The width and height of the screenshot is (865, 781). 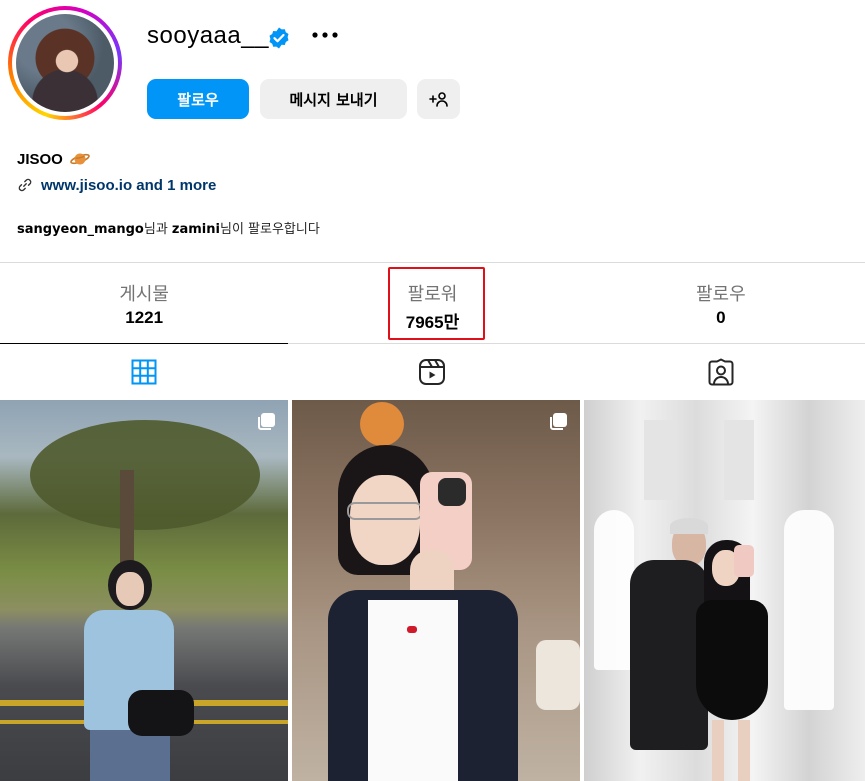 I want to click on external-link: www.jisoo.io and 1 more, so click(x=116, y=185).